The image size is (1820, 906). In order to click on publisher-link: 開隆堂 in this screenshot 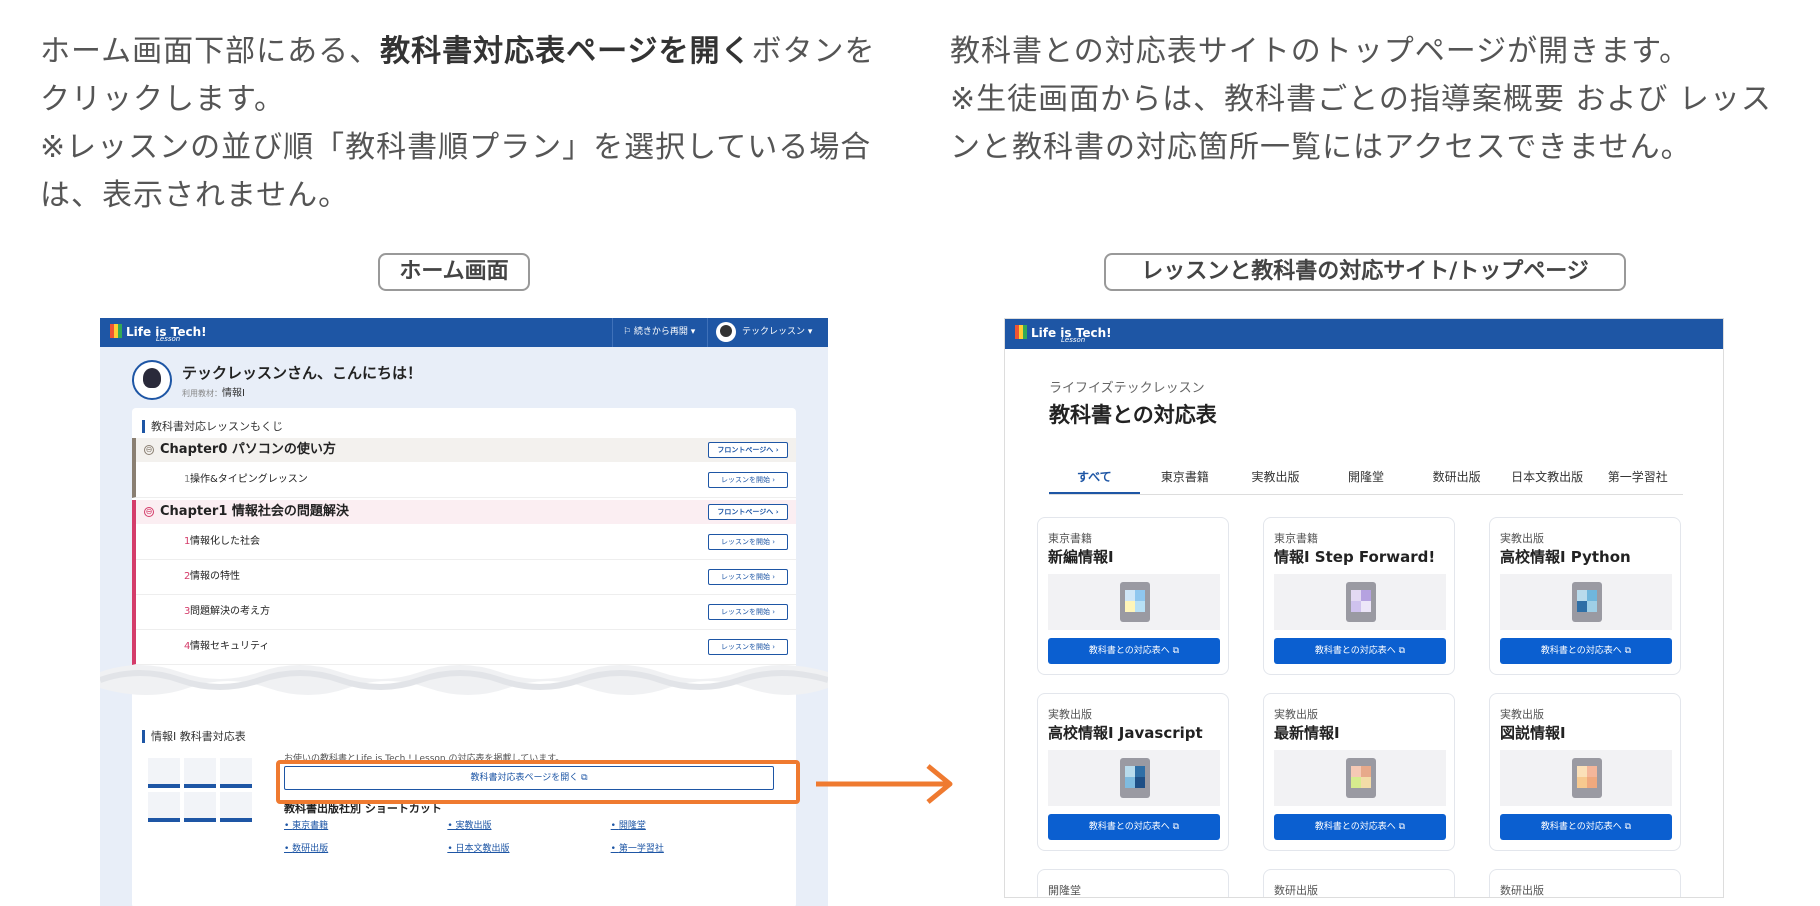, I will do `click(692, 824)`.